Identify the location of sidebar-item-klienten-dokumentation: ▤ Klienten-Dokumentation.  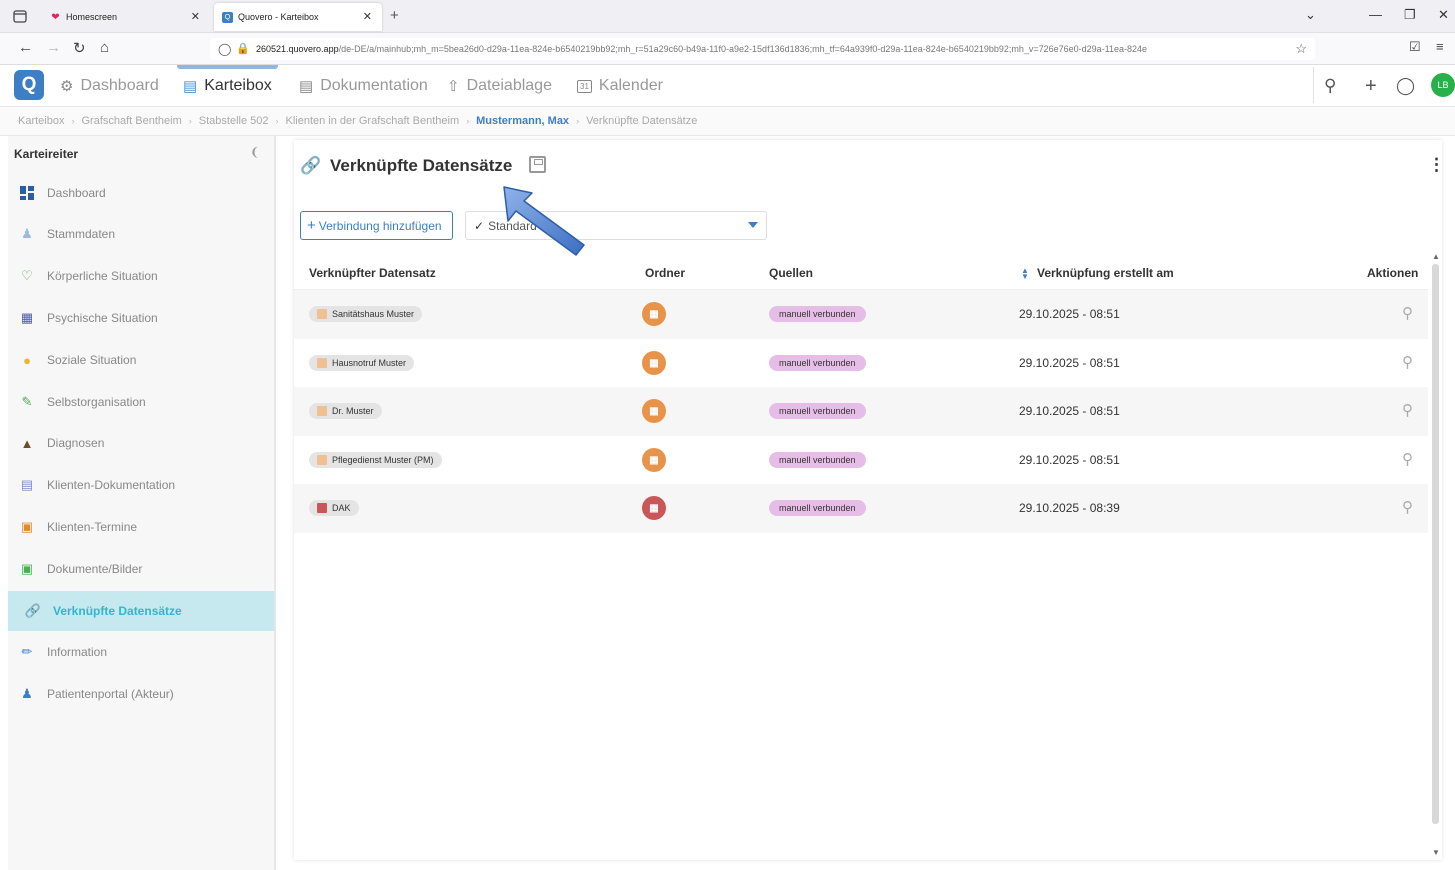
(141, 485).